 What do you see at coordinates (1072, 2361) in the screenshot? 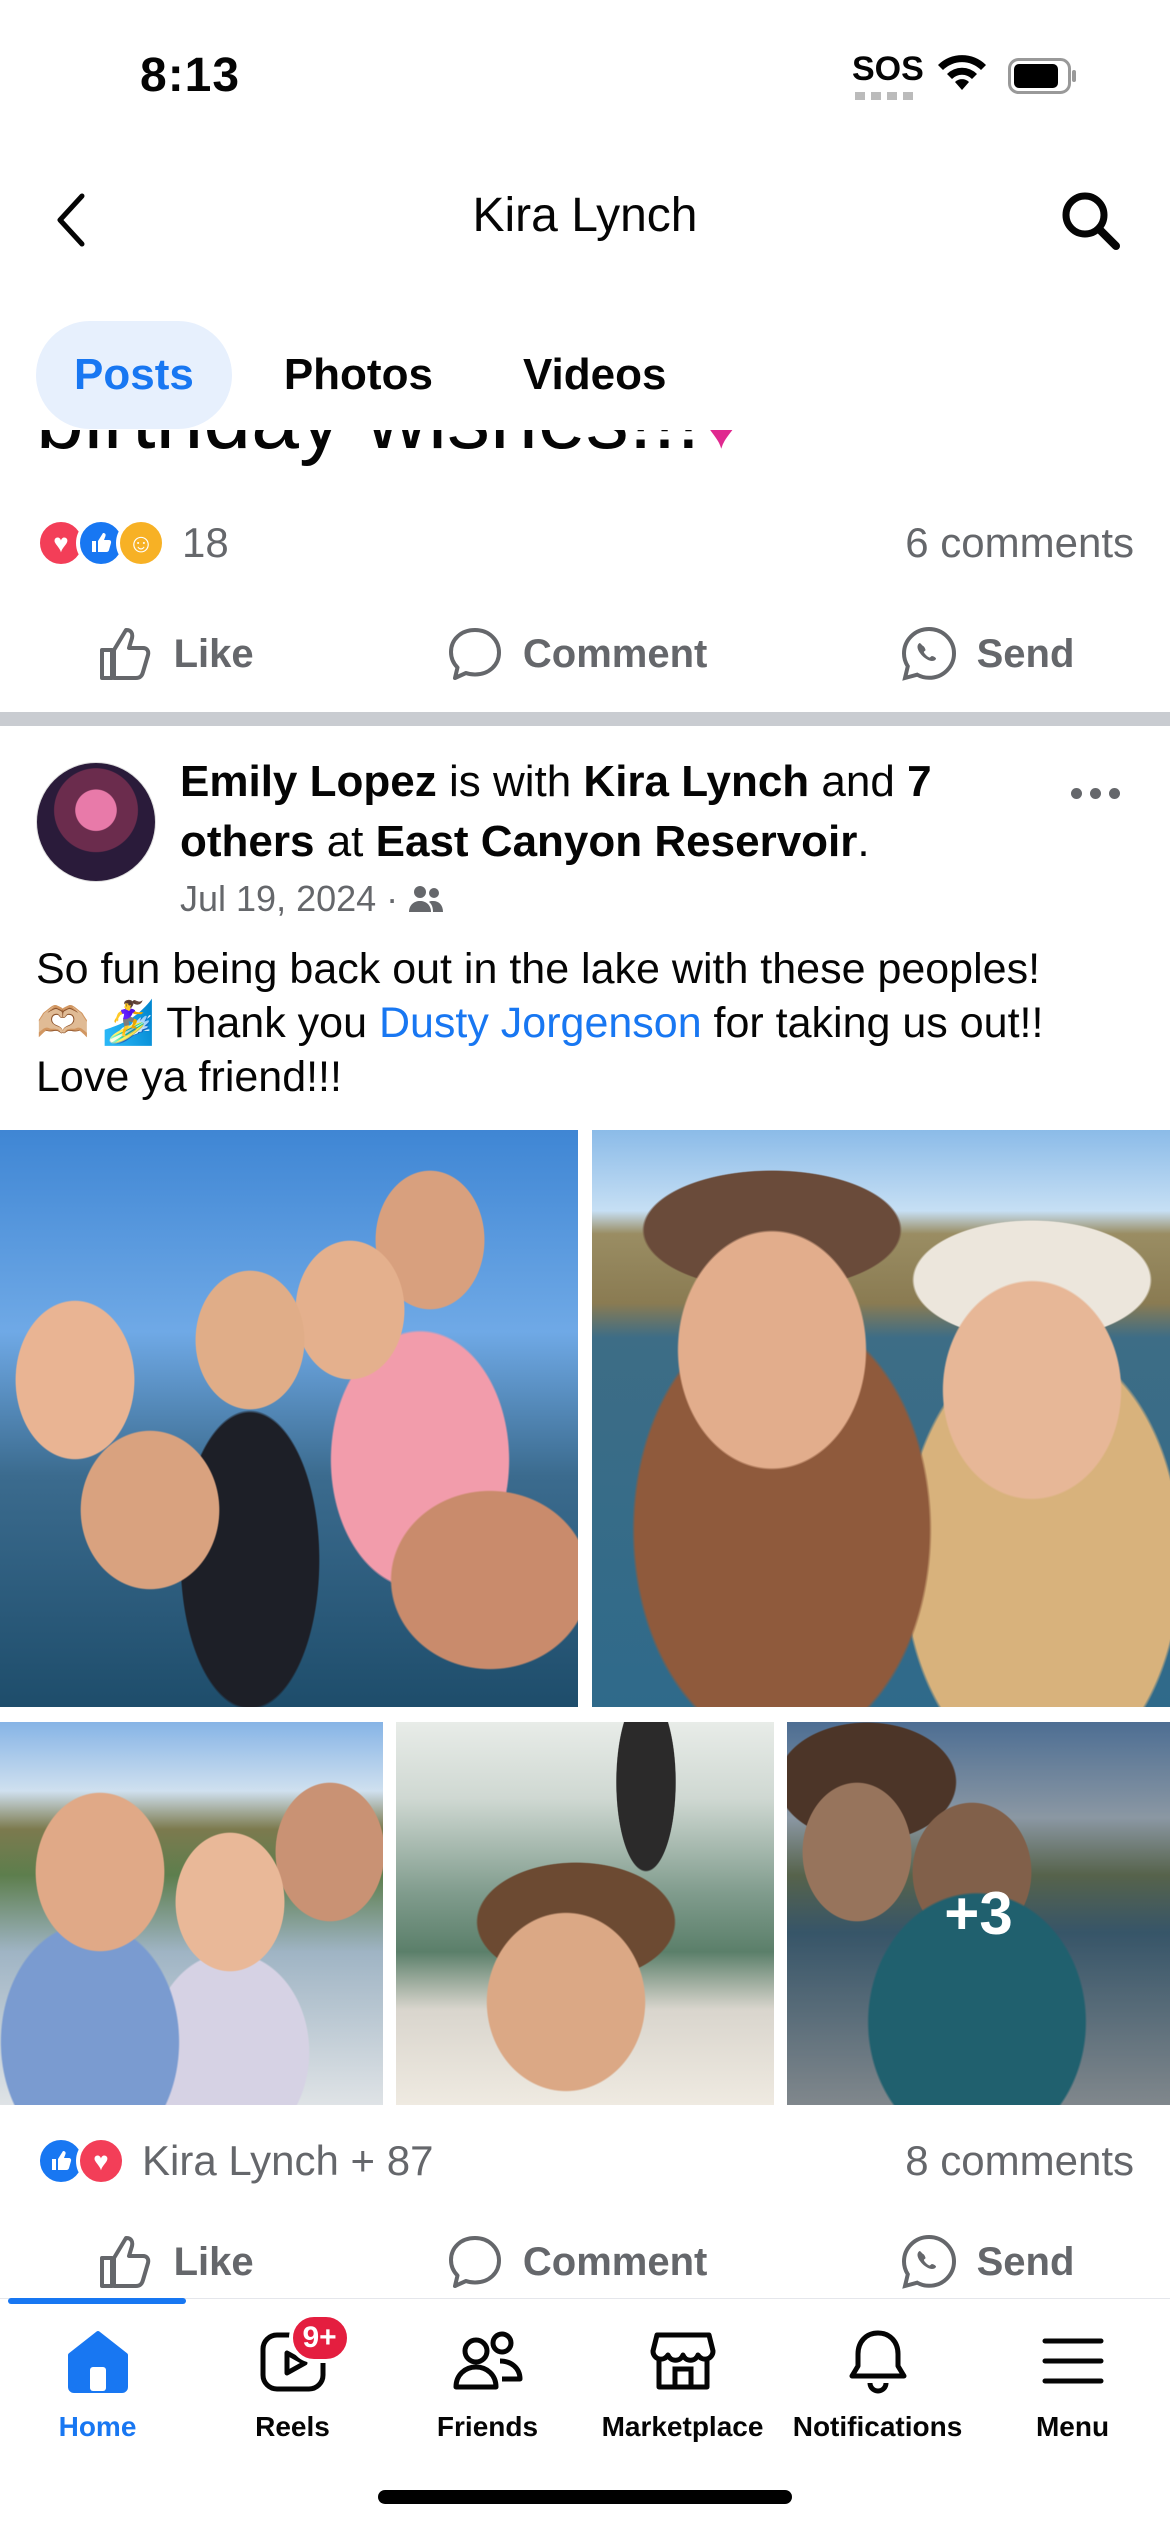
I see `menu-icon` at bounding box center [1072, 2361].